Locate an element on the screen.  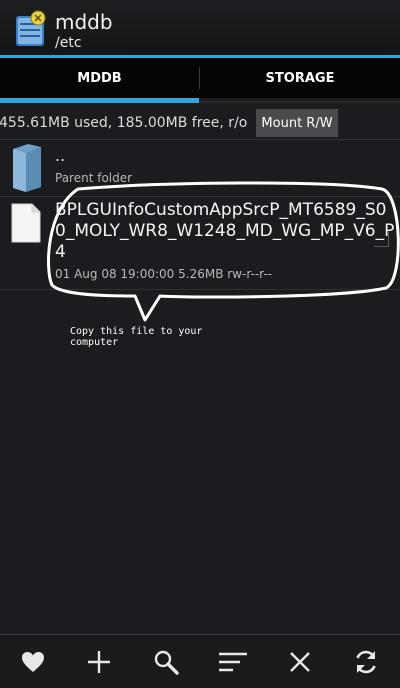
action-bar: mddb /etc is located at coordinates (200, 28).